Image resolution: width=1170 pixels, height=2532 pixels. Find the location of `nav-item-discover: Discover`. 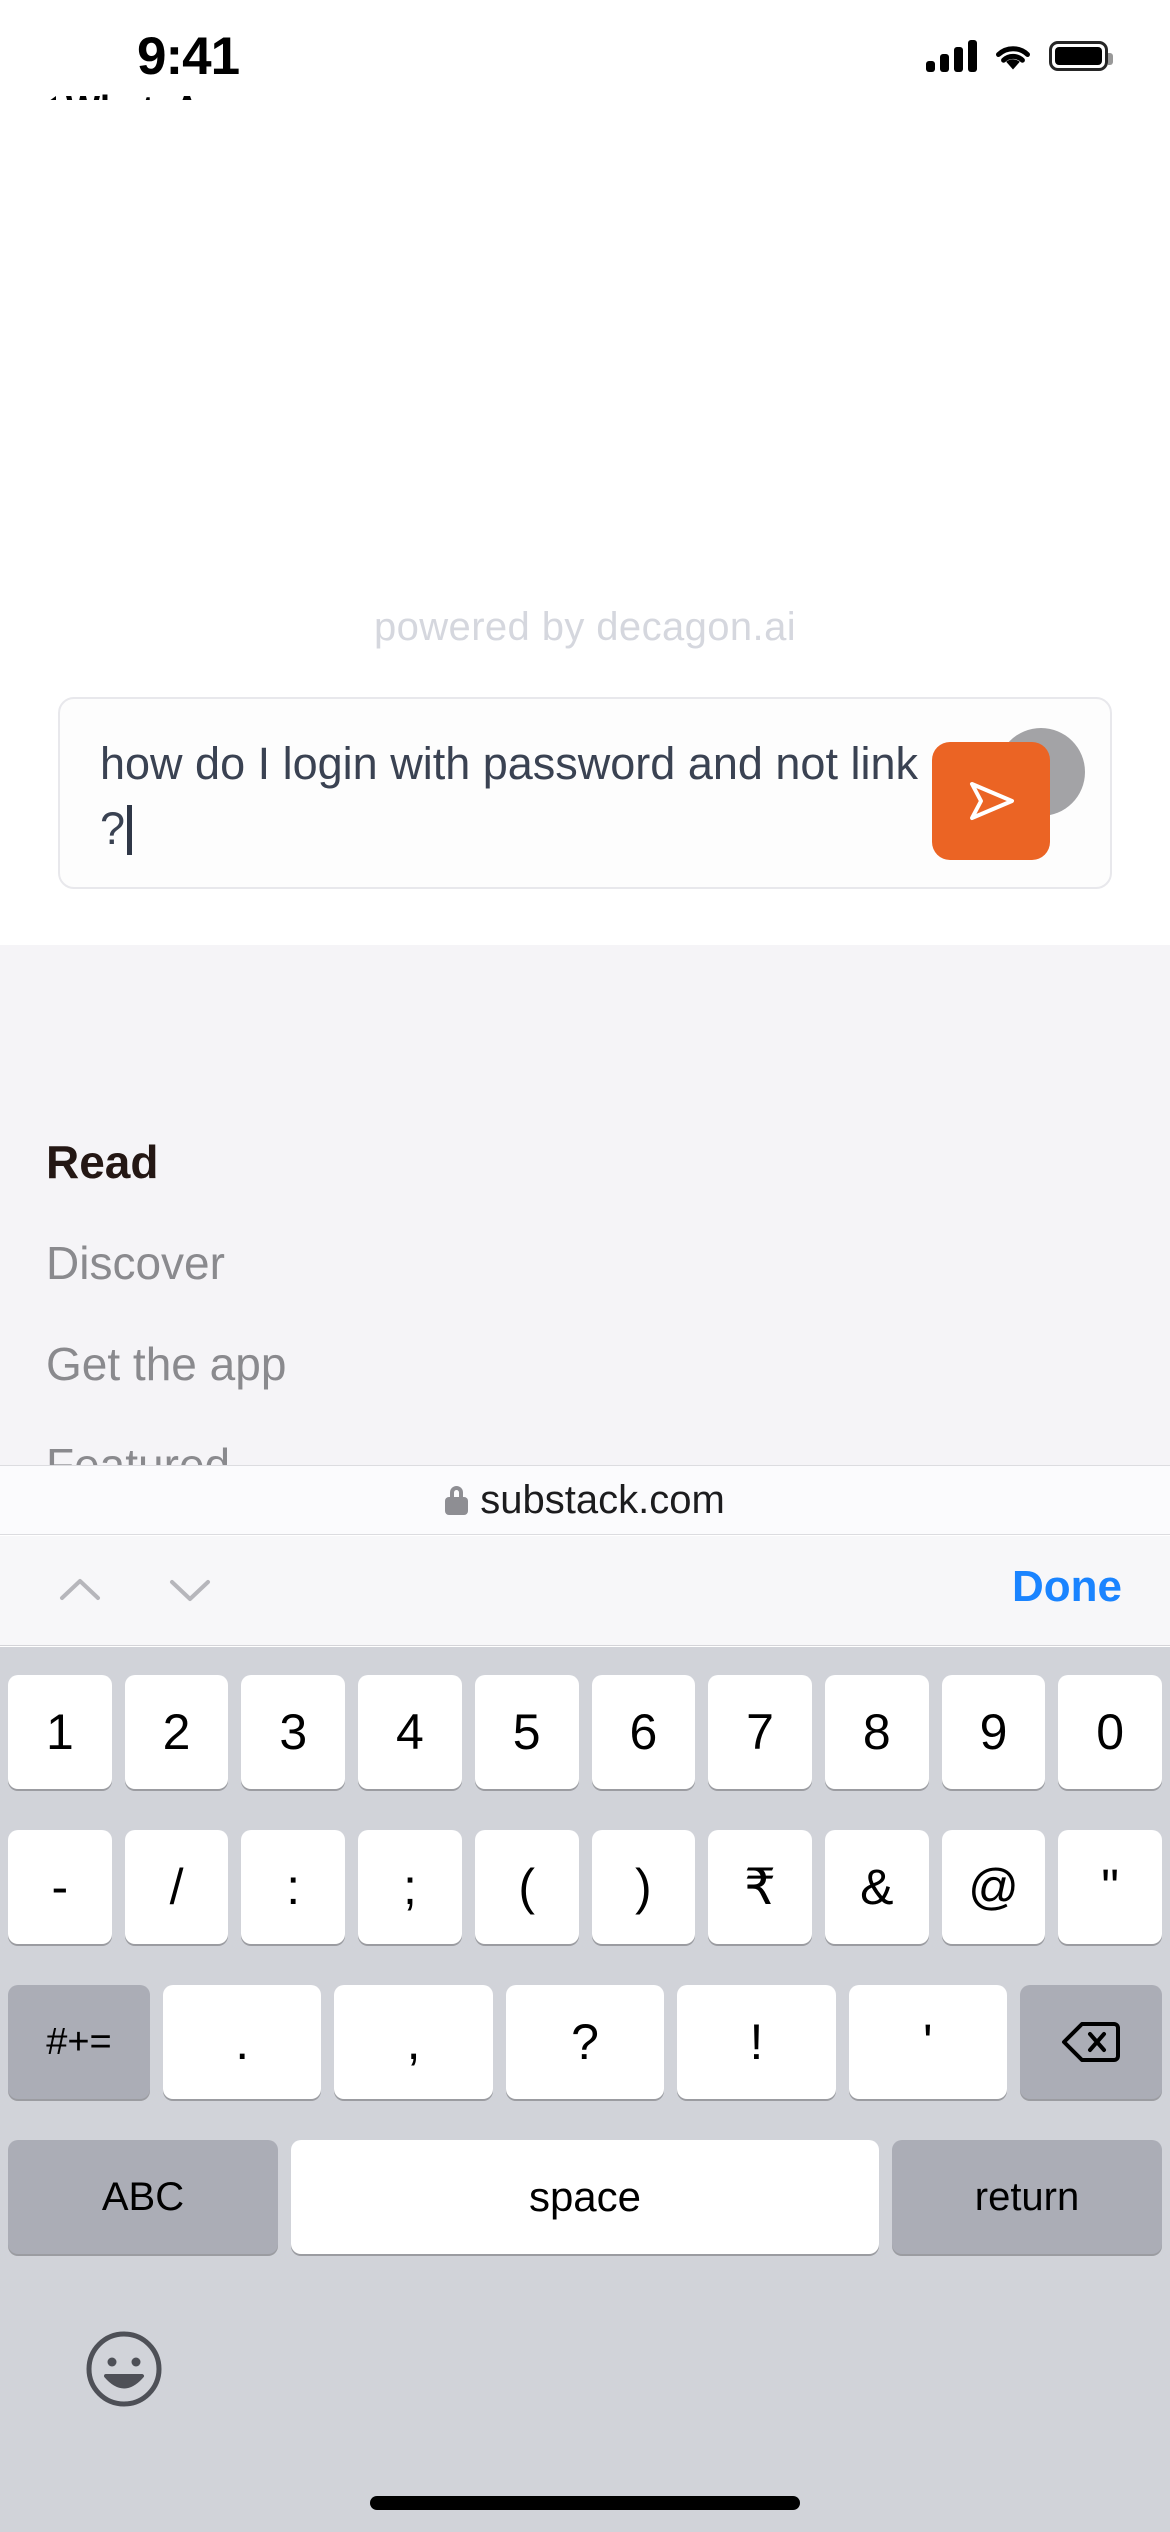

nav-item-discover: Discover is located at coordinates (446, 1263).